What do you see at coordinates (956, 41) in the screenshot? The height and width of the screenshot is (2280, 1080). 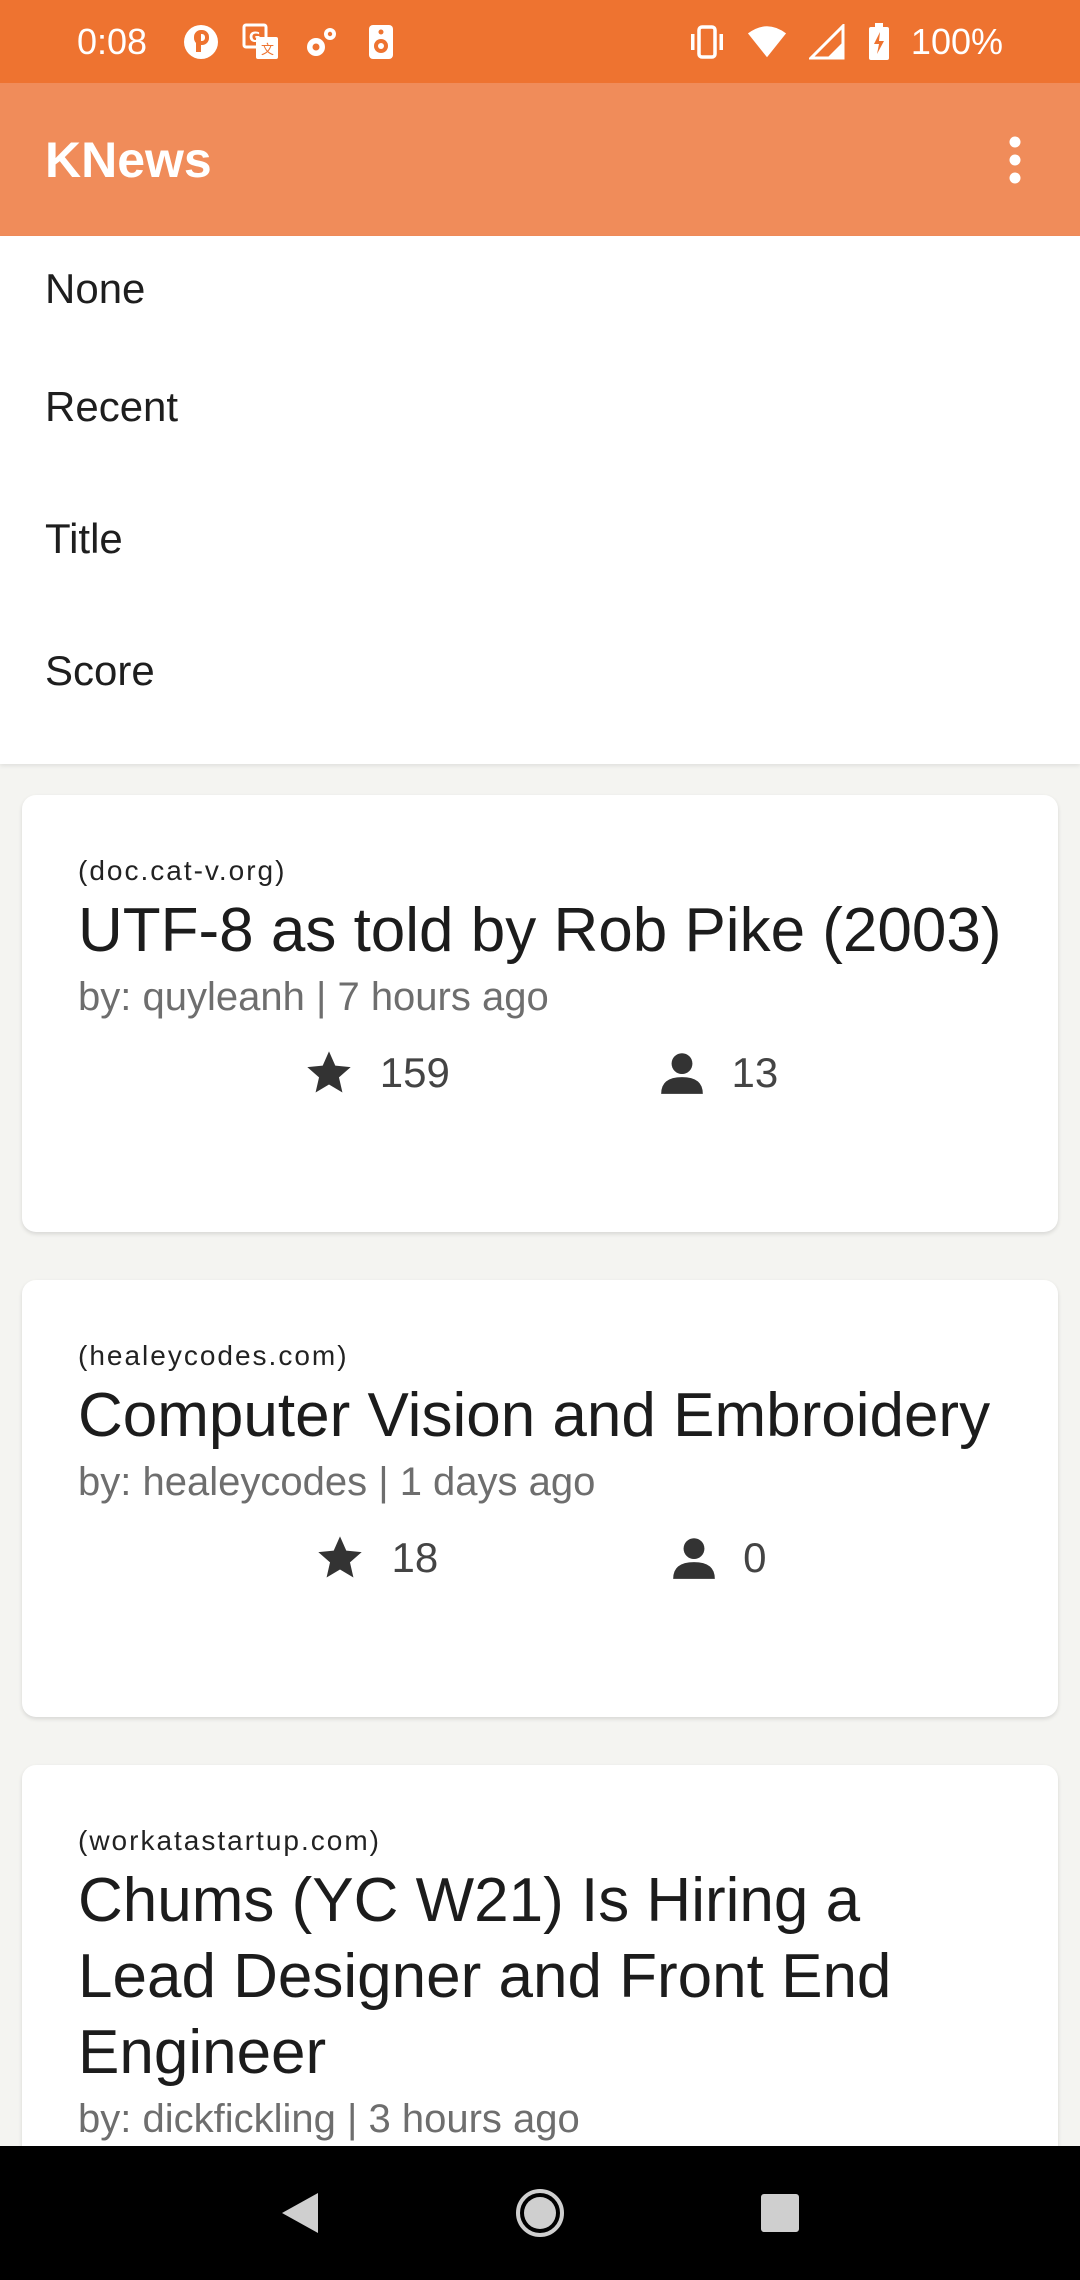 I see `battery-percentage: 100%` at bounding box center [956, 41].